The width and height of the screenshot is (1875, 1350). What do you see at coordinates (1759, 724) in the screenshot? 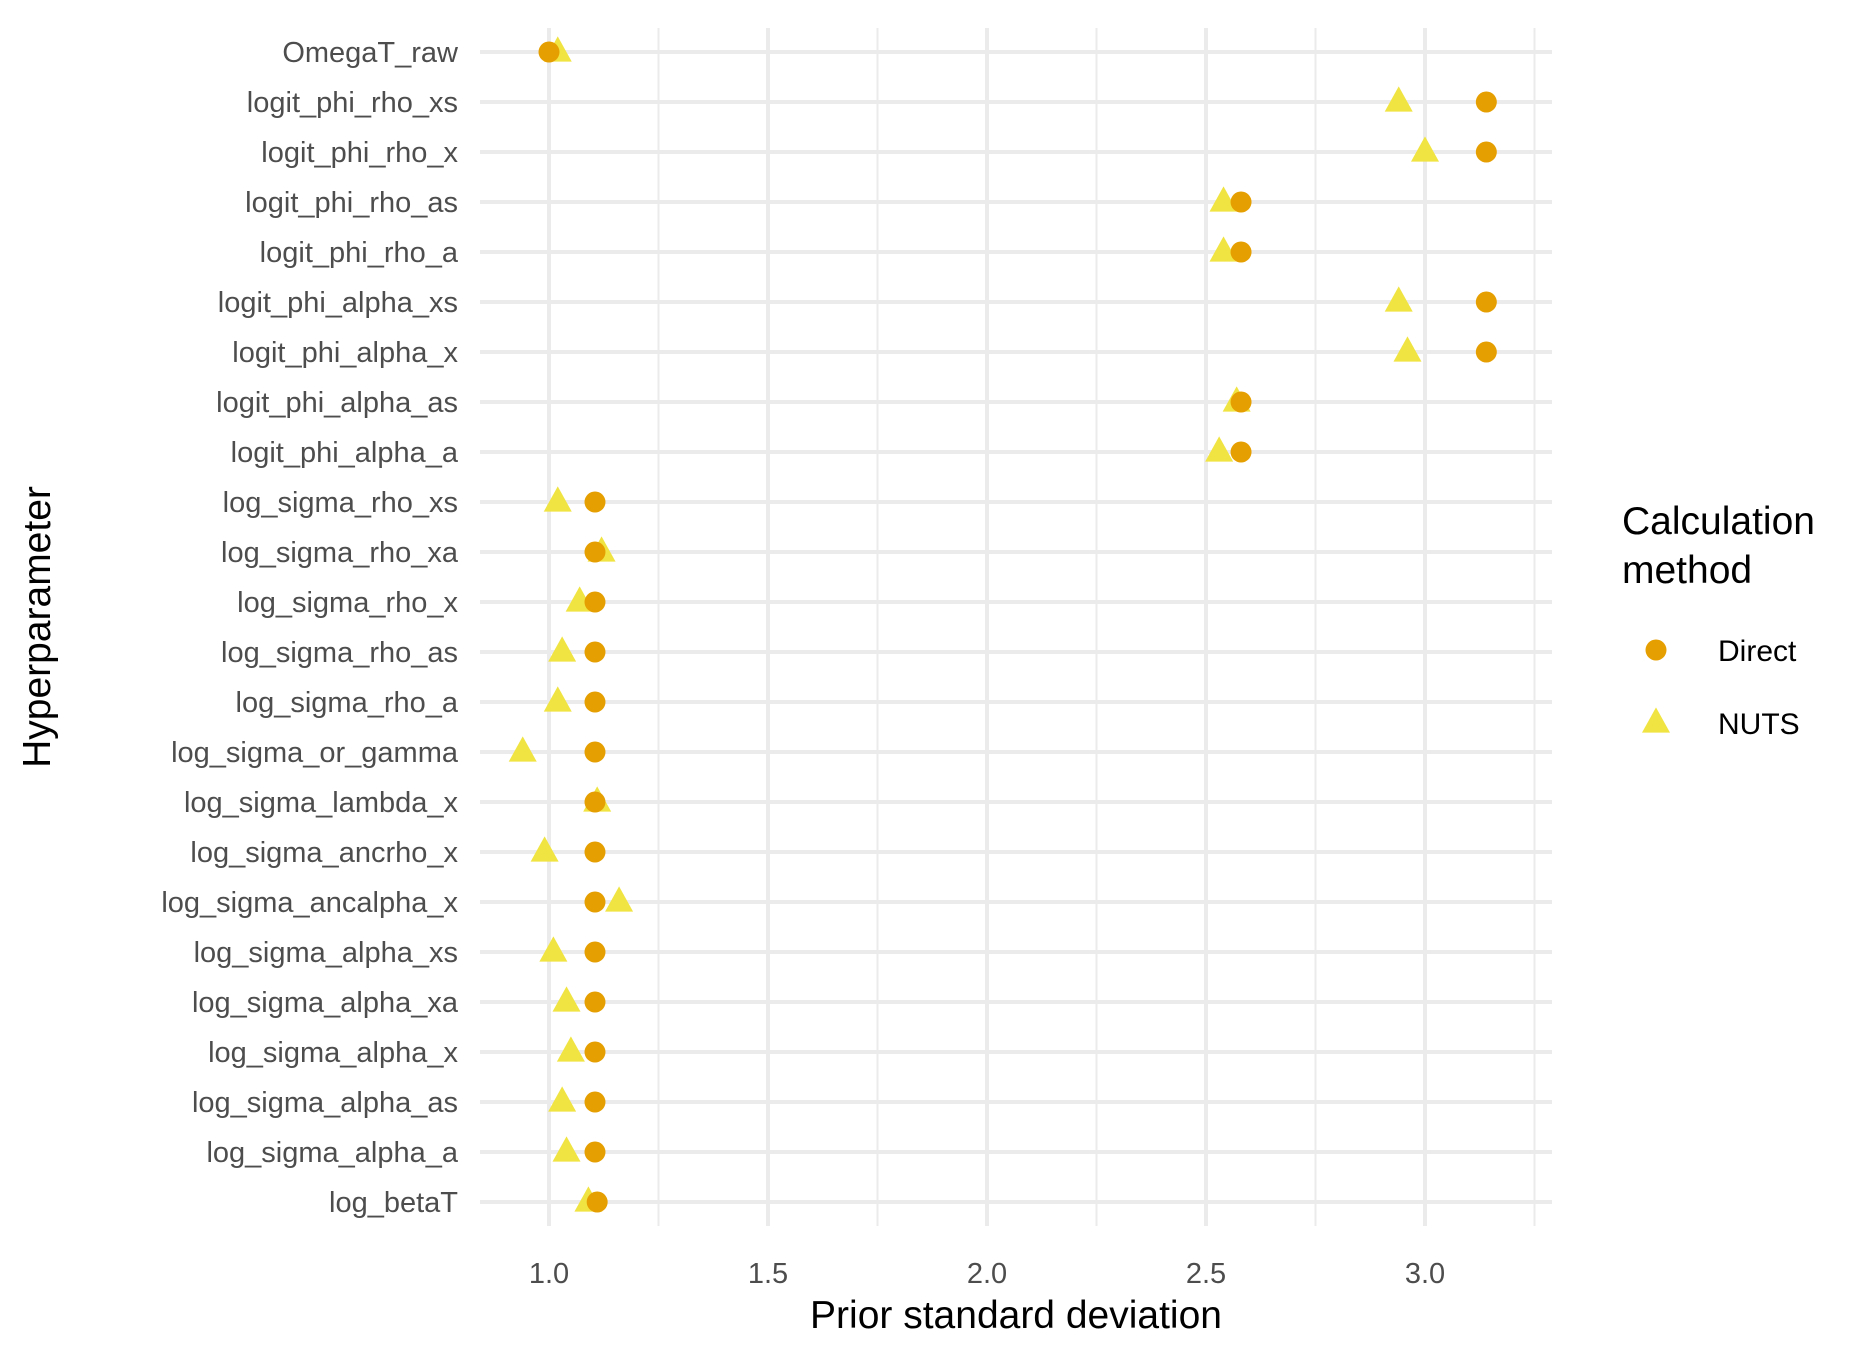
I see `legend-label: NUTS` at bounding box center [1759, 724].